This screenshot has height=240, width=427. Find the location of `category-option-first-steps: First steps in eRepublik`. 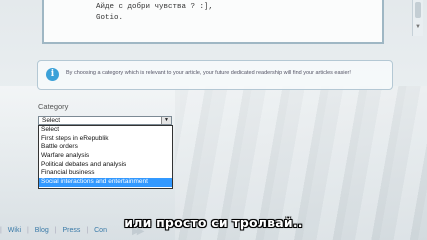

category-option-first-steps: First steps in eRepublik is located at coordinates (105, 139).